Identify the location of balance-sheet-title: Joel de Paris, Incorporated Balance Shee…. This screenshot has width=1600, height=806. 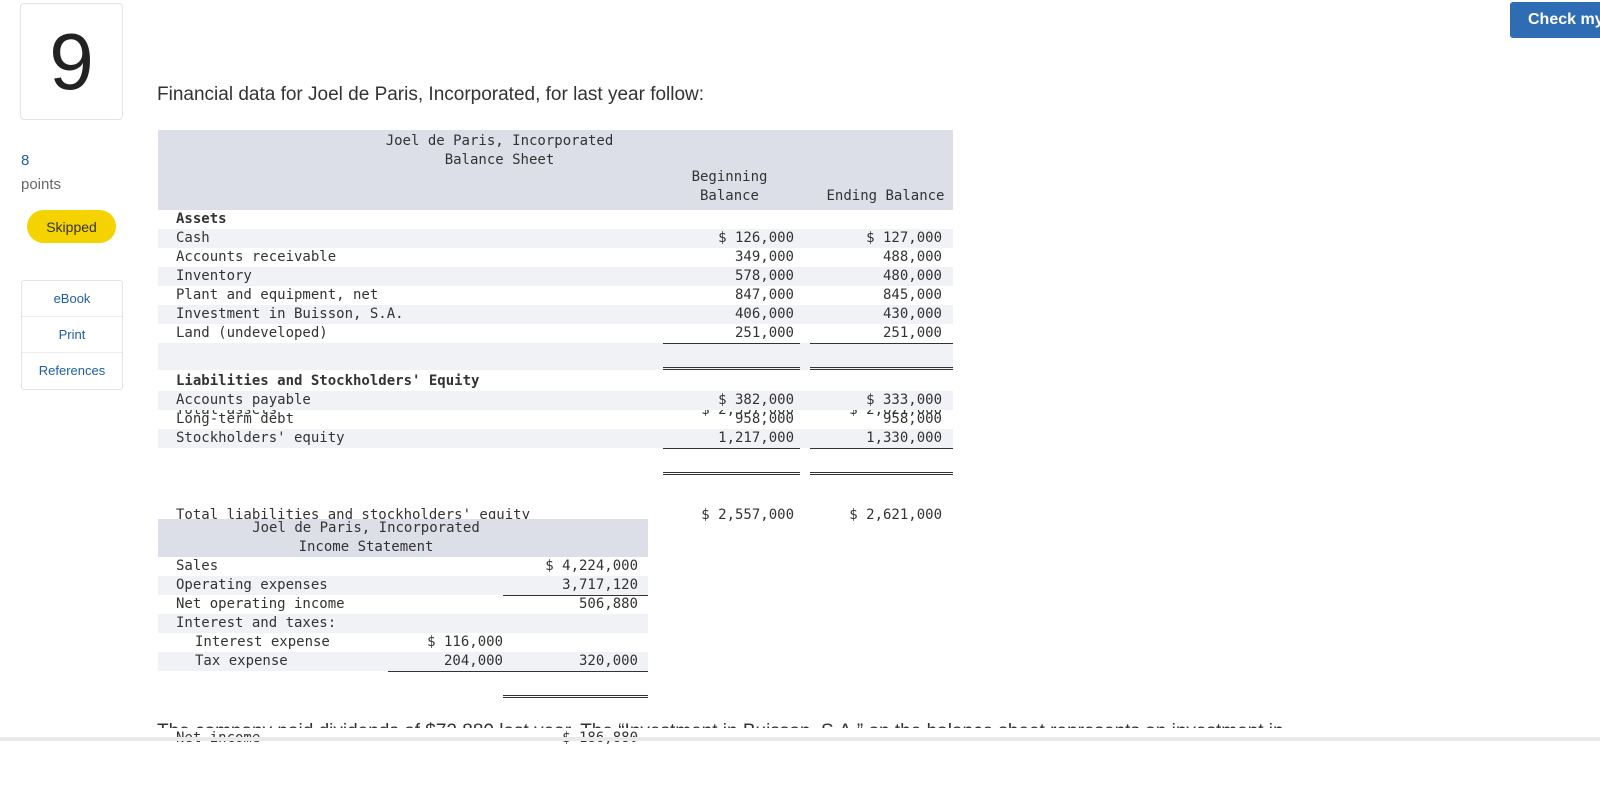
(499, 151).